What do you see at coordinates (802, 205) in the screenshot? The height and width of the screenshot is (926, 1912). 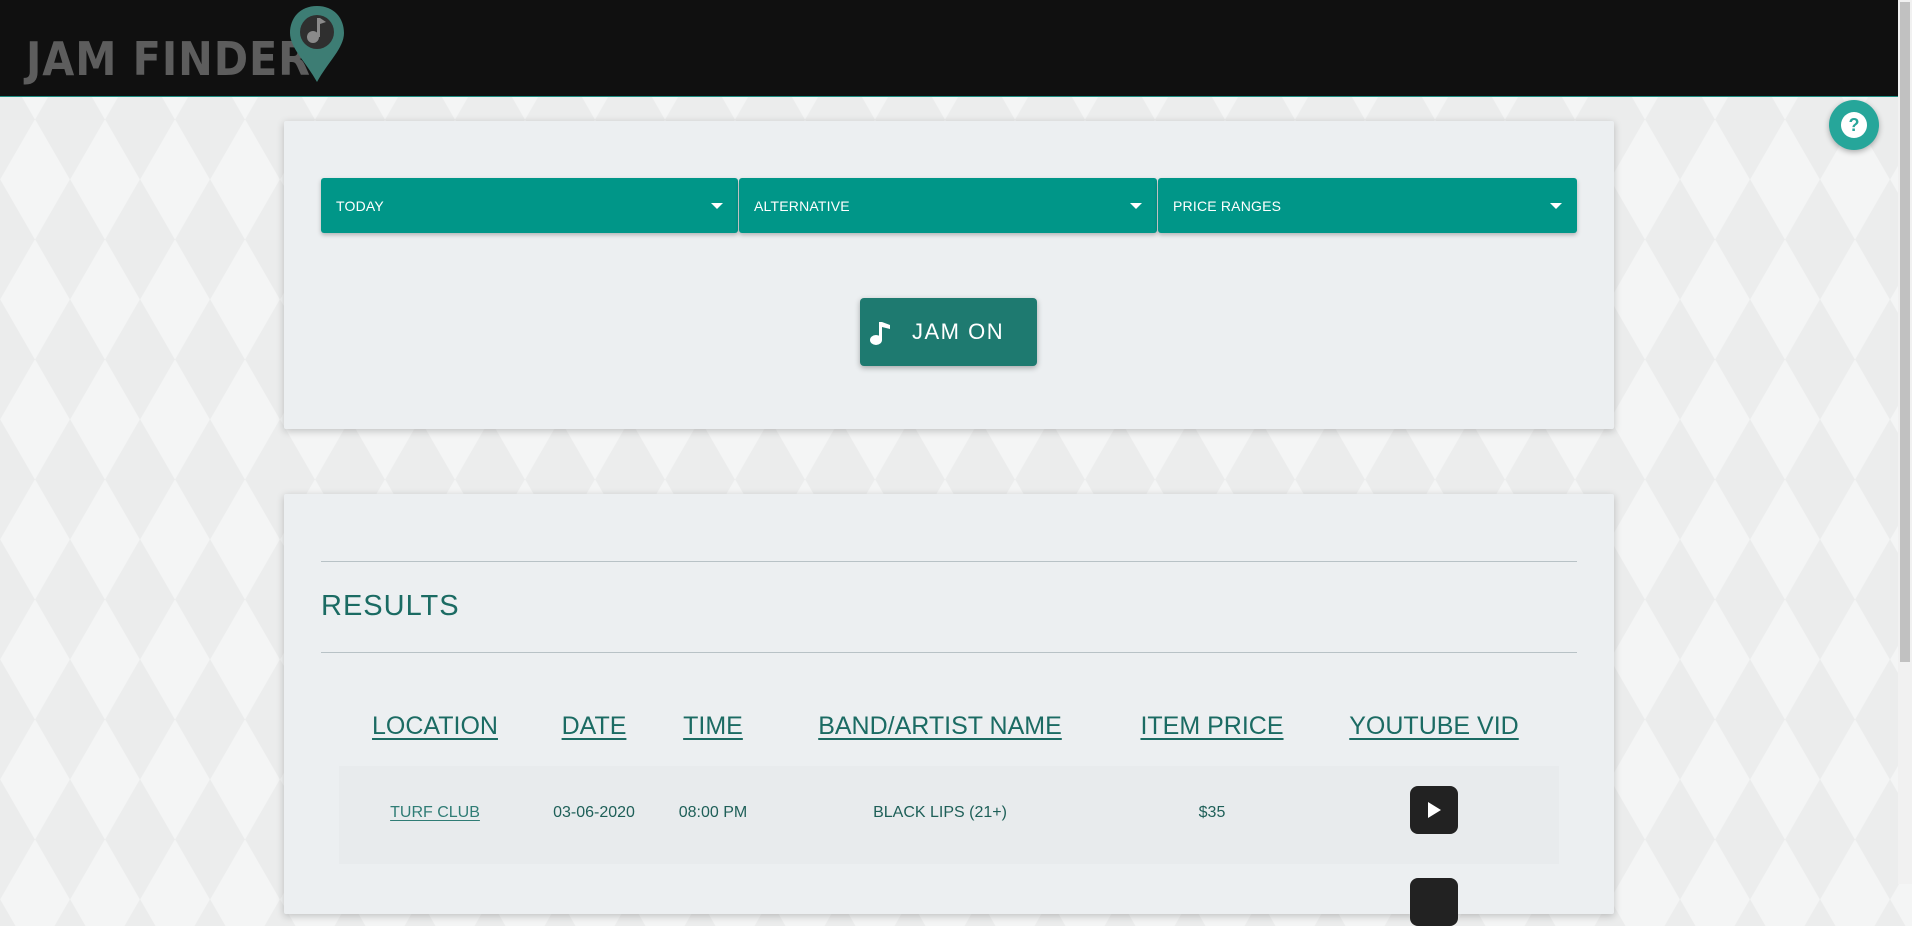 I see `genre-dropdown-value: ALTERNATIVE` at bounding box center [802, 205].